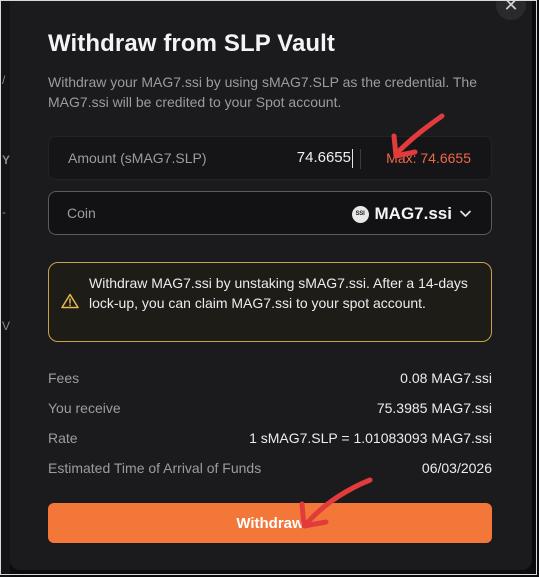 Image resolution: width=539 pixels, height=577 pixels. What do you see at coordinates (6, 160) in the screenshot?
I see `background-glyph: Y` at bounding box center [6, 160].